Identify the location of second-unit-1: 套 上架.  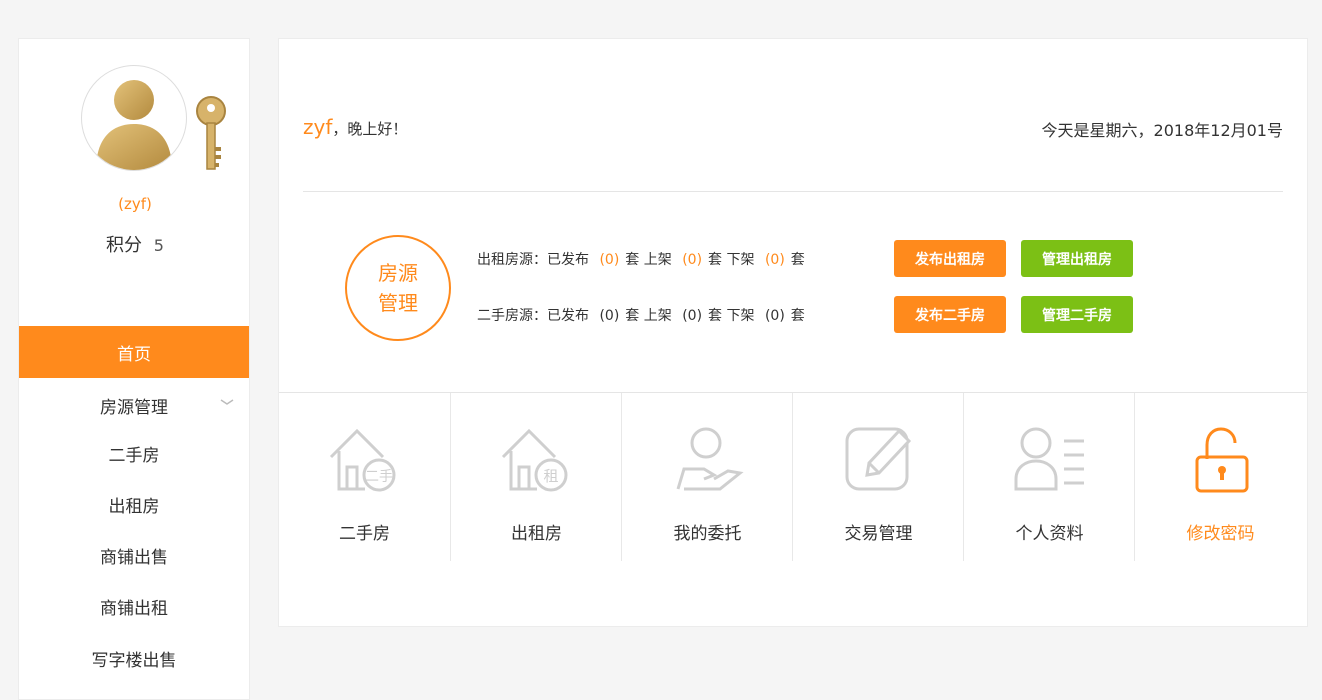
(648, 316).